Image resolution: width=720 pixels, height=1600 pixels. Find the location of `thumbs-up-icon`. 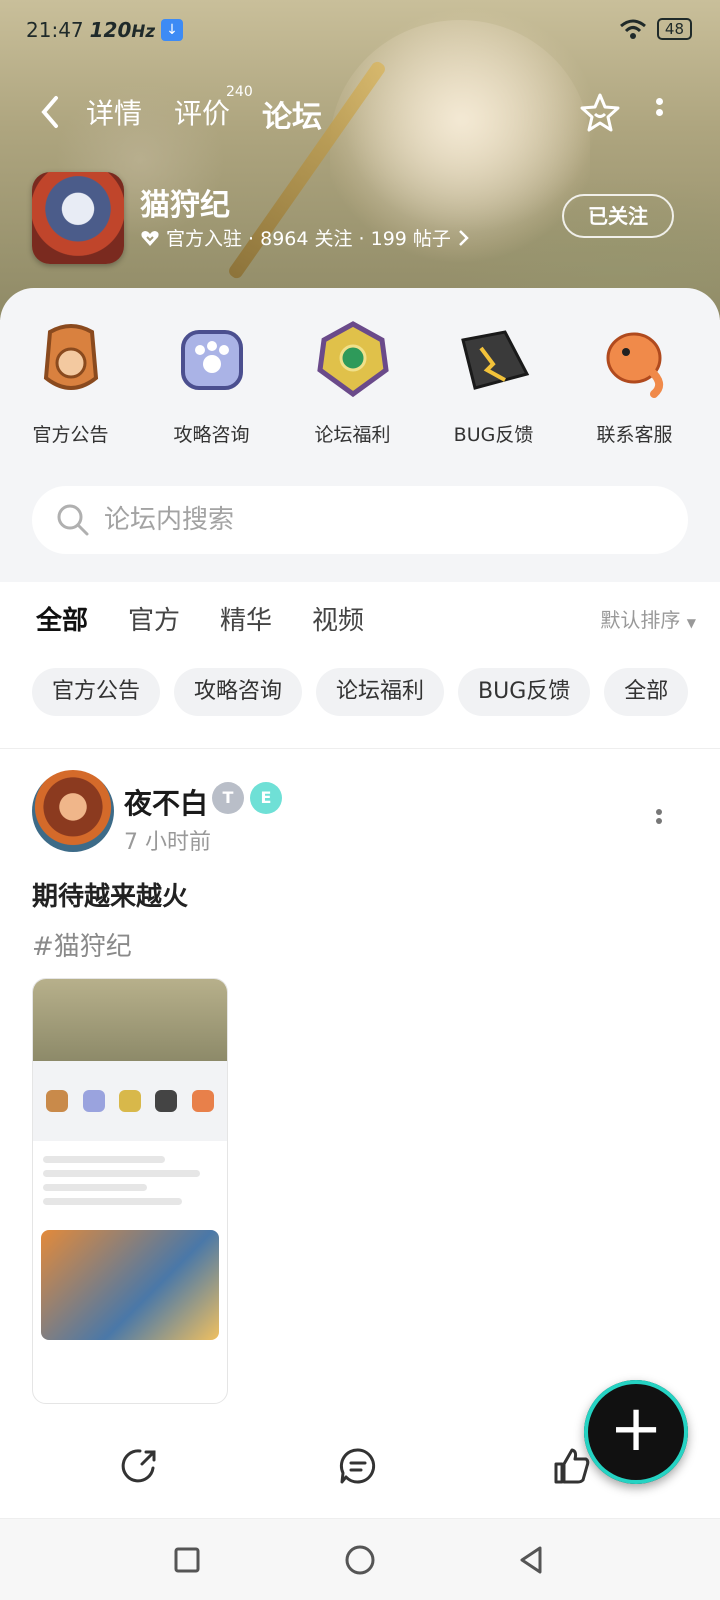

thumbs-up-icon is located at coordinates (572, 1466).